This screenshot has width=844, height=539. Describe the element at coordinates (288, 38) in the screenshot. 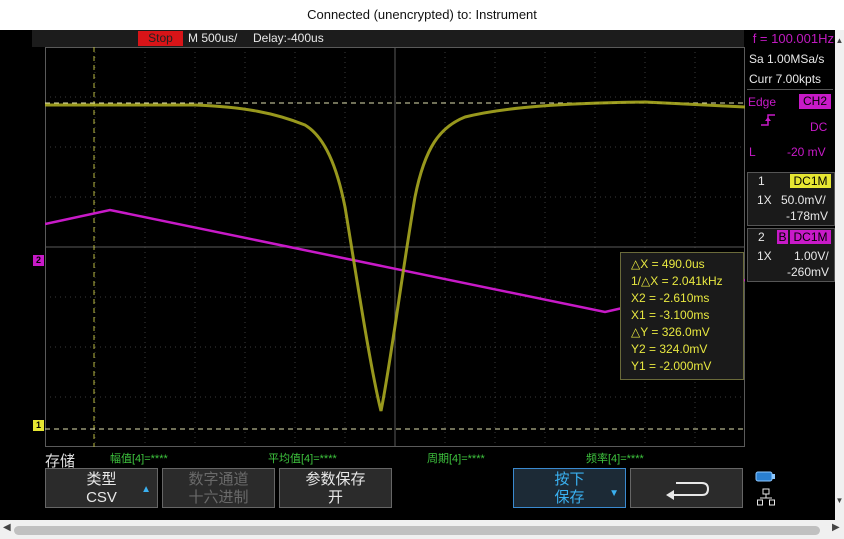

I see `delay-label: Delay:-400us` at that location.